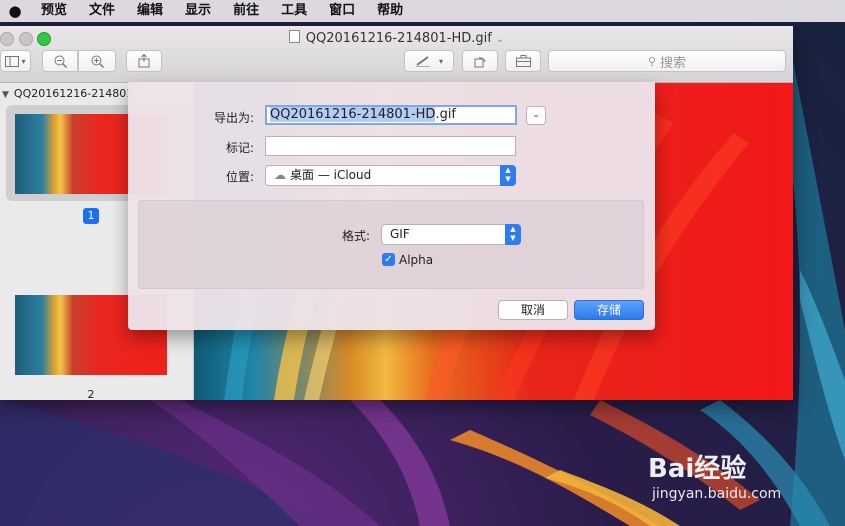 This screenshot has height=526, width=845. I want to click on baidu-jingyan-watermark: Bai经验, so click(697, 469).